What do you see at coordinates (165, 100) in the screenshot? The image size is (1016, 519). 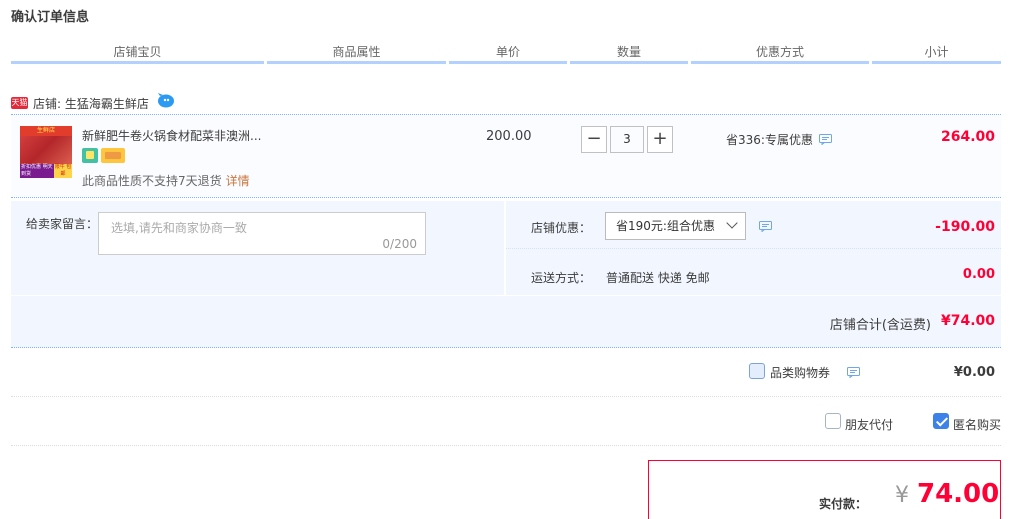 I see `wangwang-chat-icon` at bounding box center [165, 100].